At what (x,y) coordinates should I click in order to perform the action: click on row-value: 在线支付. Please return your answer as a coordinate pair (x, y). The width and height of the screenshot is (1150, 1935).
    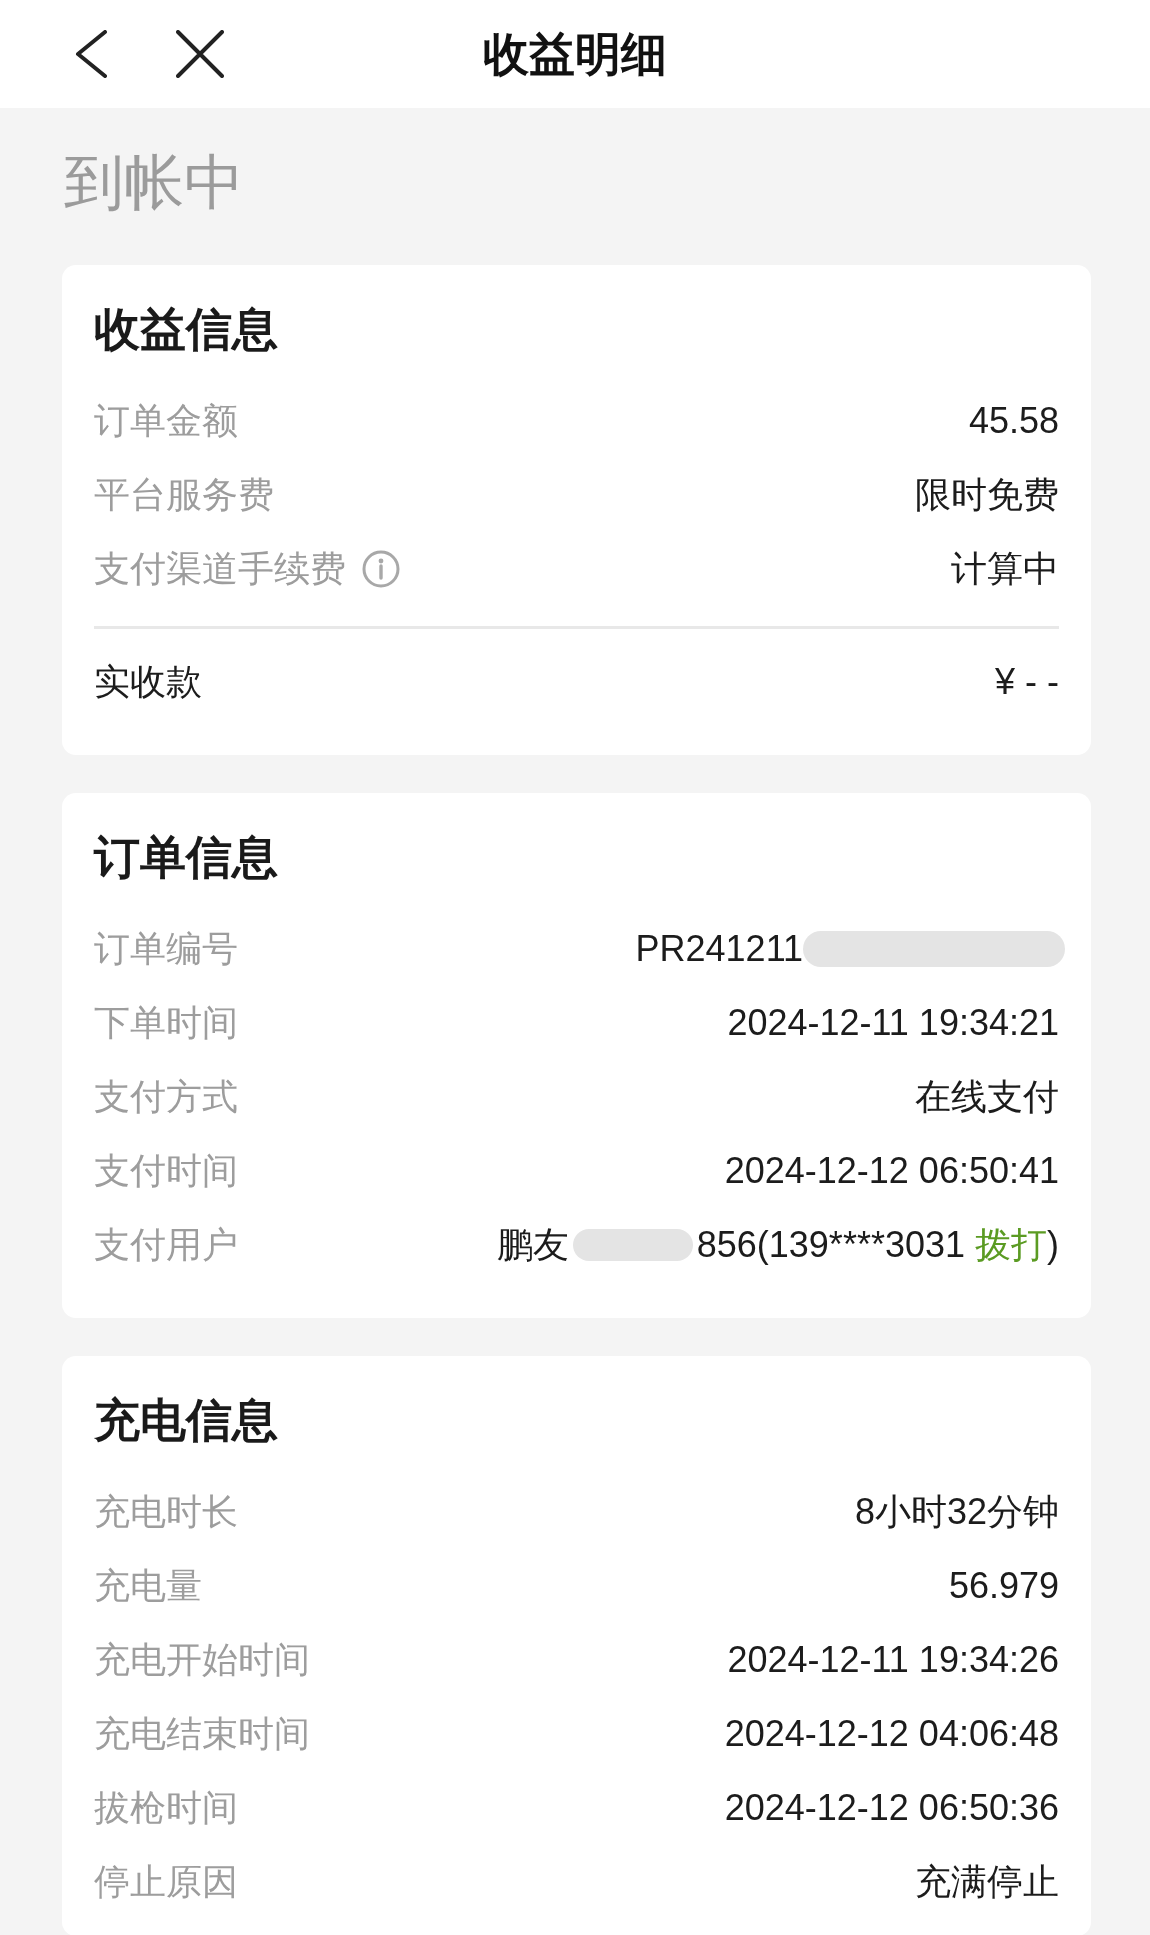
    Looking at the image, I should click on (987, 1096).